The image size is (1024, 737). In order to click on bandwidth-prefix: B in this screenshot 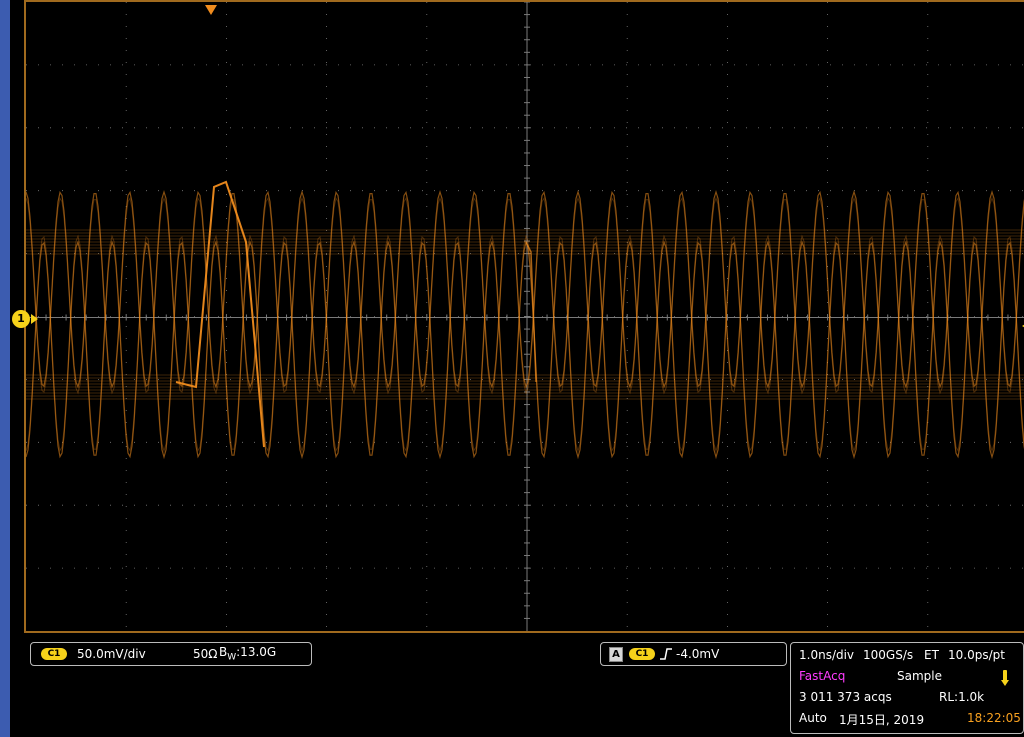, I will do `click(223, 652)`.